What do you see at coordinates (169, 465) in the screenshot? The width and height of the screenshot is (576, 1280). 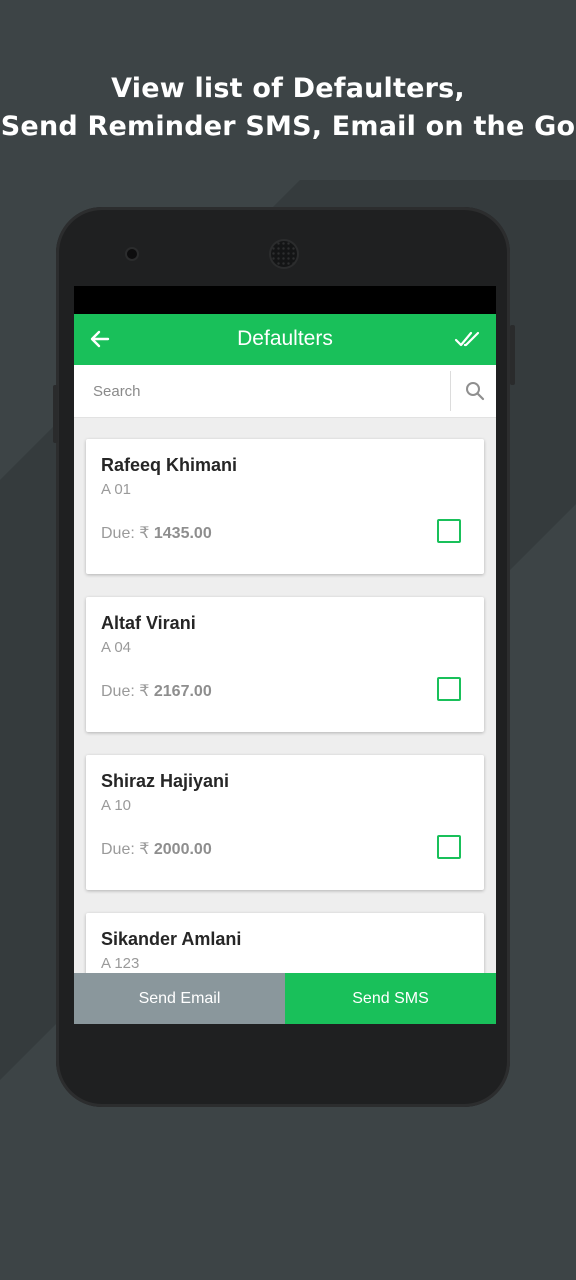 I see `defaulter-name: Rafeeq Khimani` at bounding box center [169, 465].